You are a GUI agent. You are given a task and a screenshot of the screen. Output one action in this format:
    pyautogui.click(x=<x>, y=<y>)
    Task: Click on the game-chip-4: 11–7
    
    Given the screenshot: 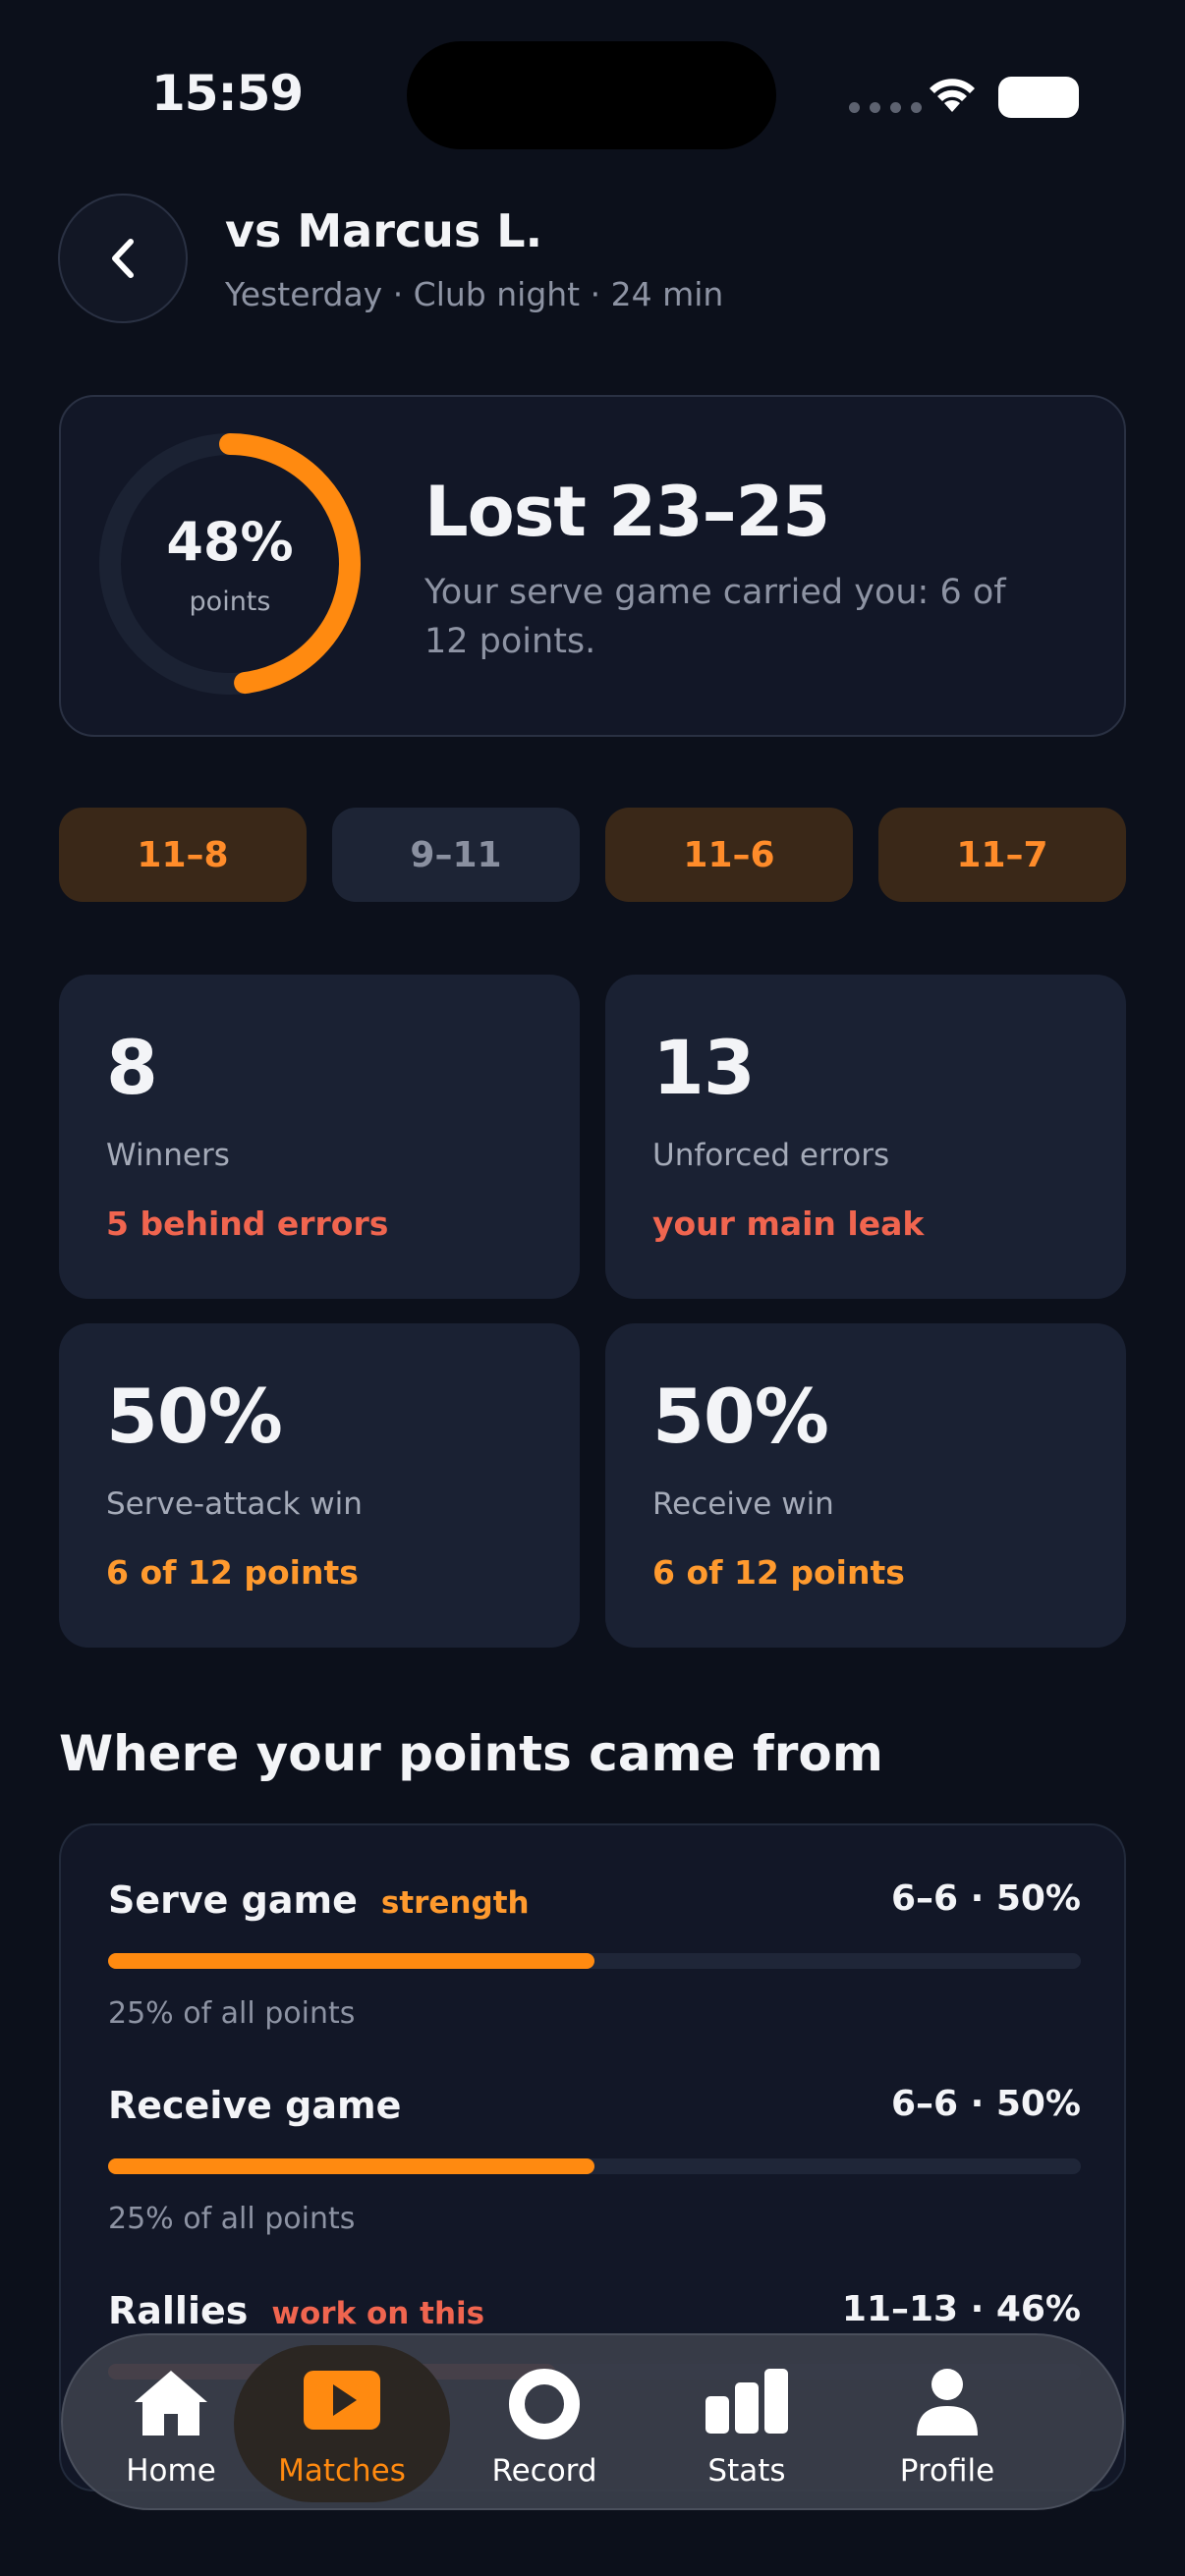 What is the action you would take?
    pyautogui.click(x=1002, y=855)
    